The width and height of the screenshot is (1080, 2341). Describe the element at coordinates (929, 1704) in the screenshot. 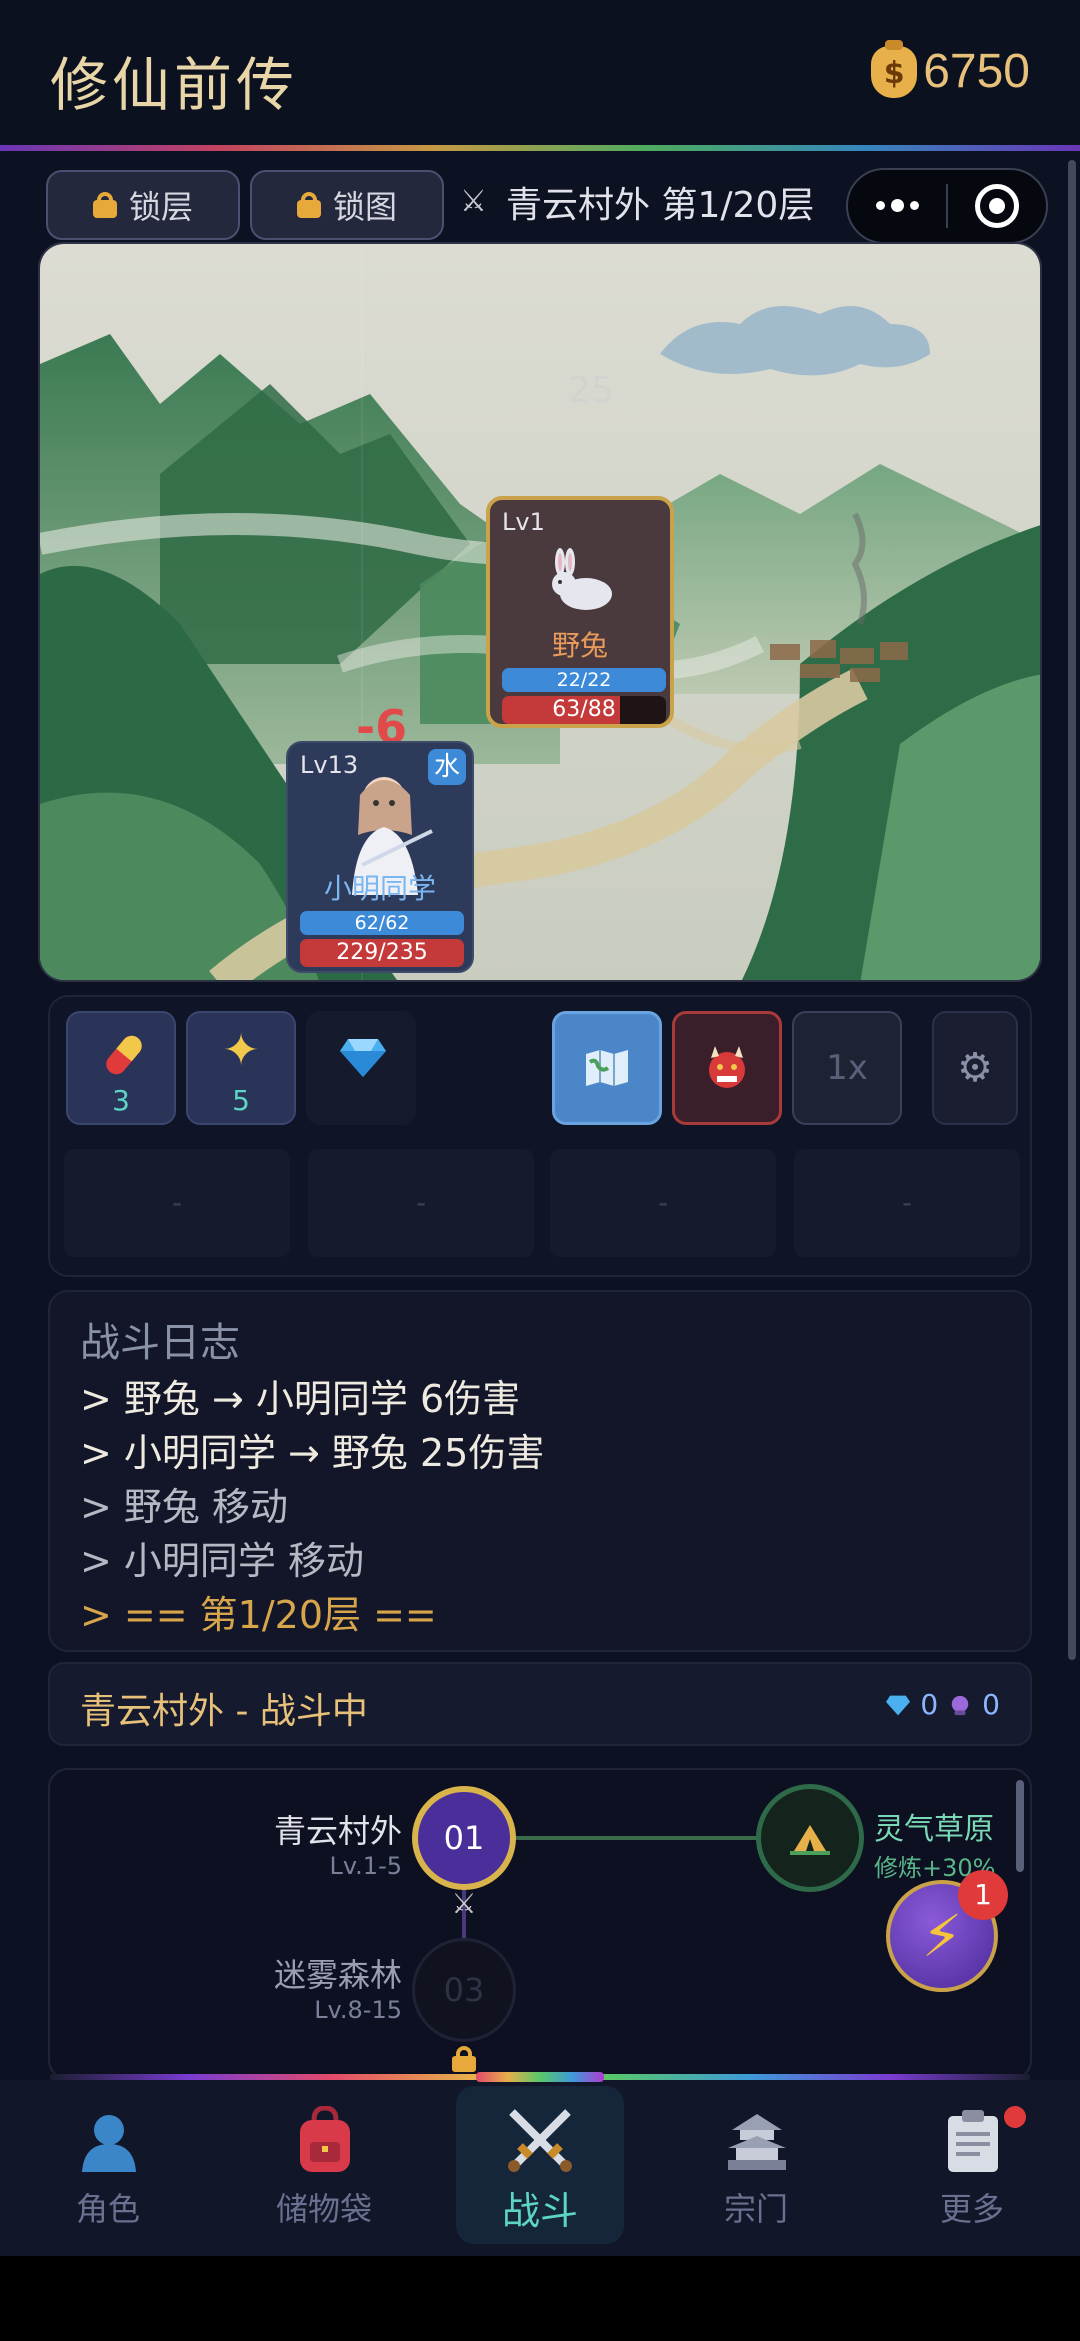

I see `gem-count: 0` at that location.